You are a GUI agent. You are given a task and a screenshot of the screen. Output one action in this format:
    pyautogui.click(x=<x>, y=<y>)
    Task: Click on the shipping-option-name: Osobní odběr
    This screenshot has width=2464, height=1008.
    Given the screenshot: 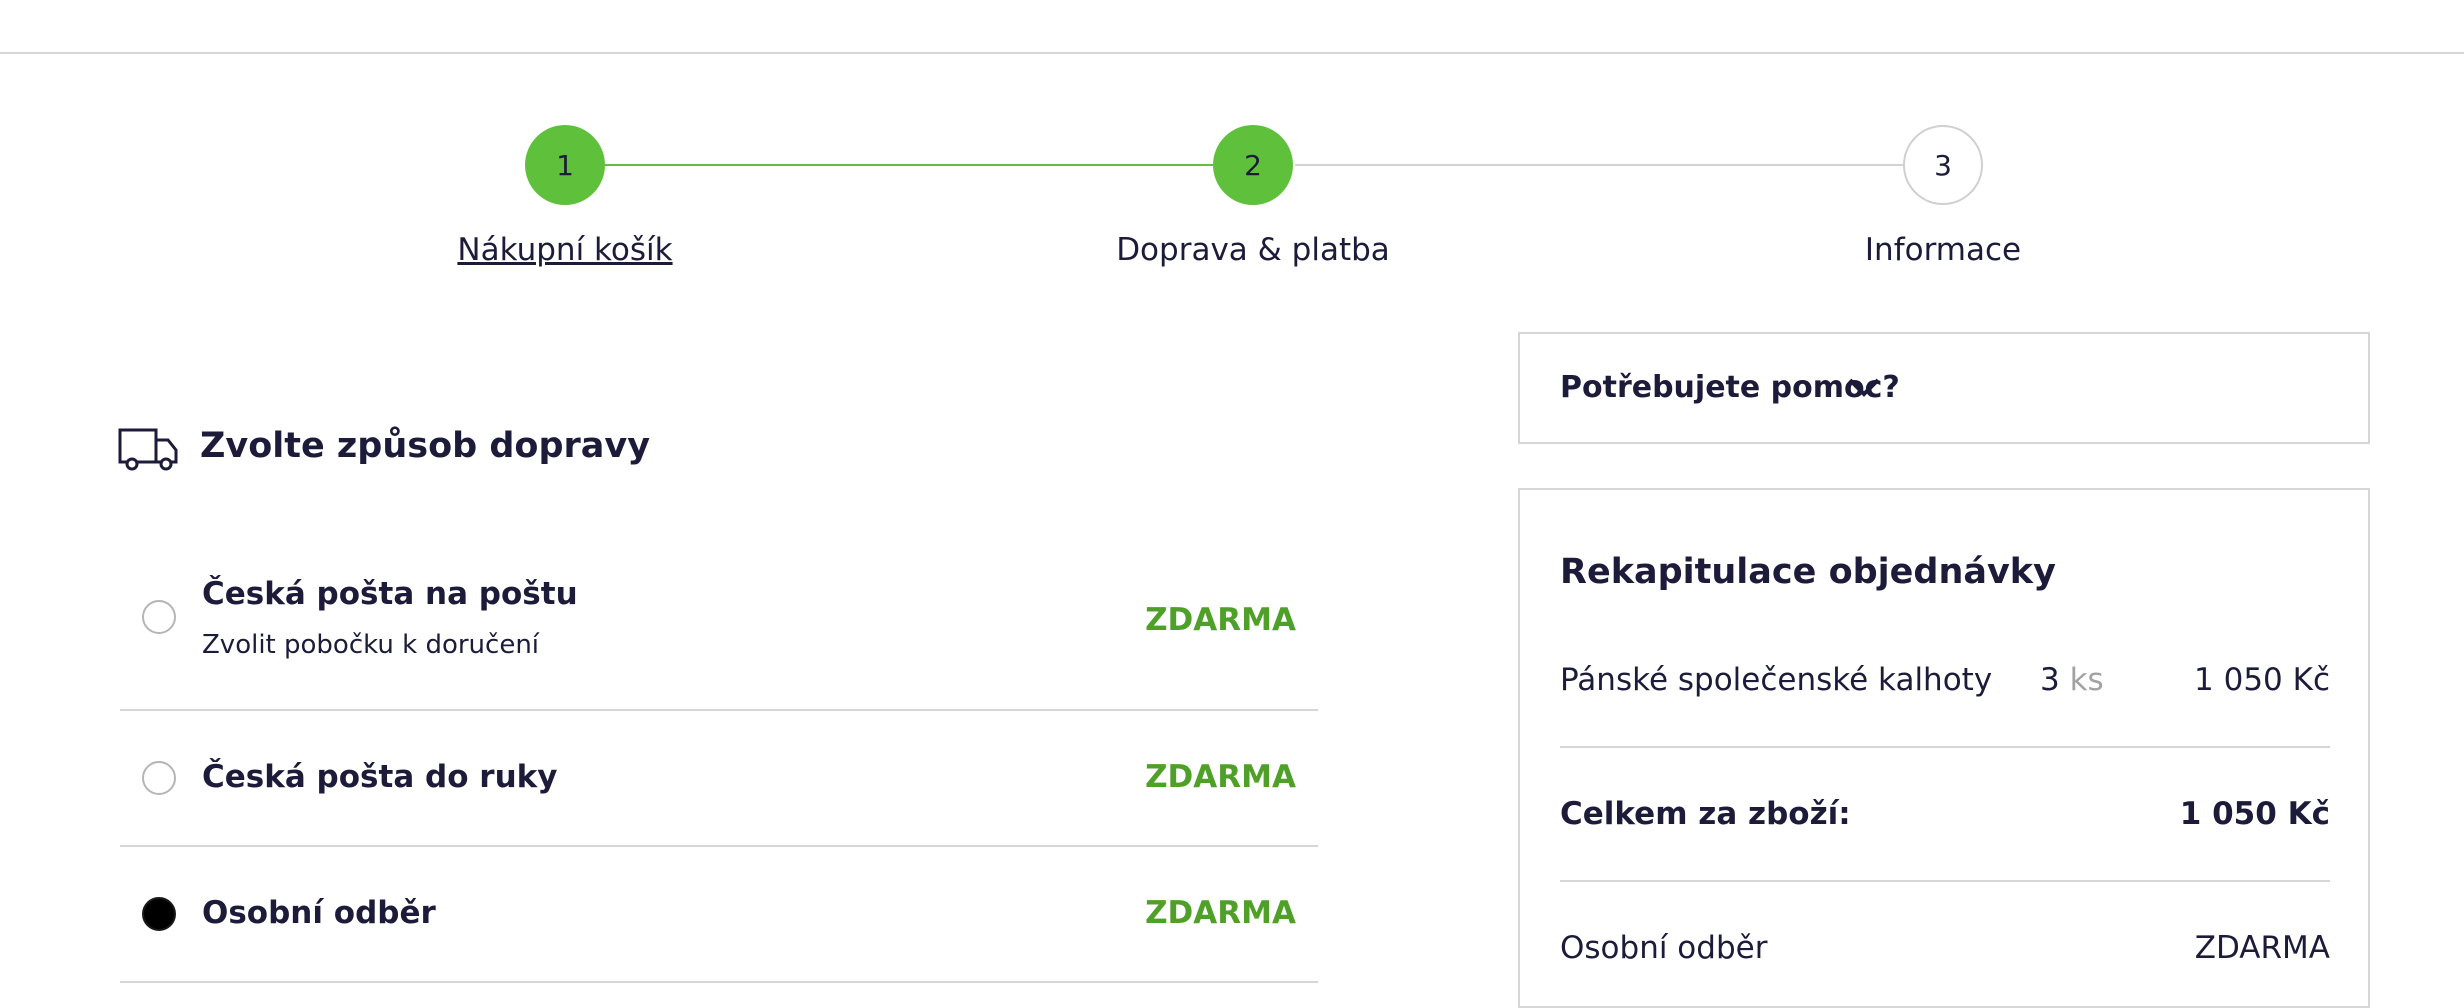 What is the action you would take?
    pyautogui.click(x=319, y=913)
    